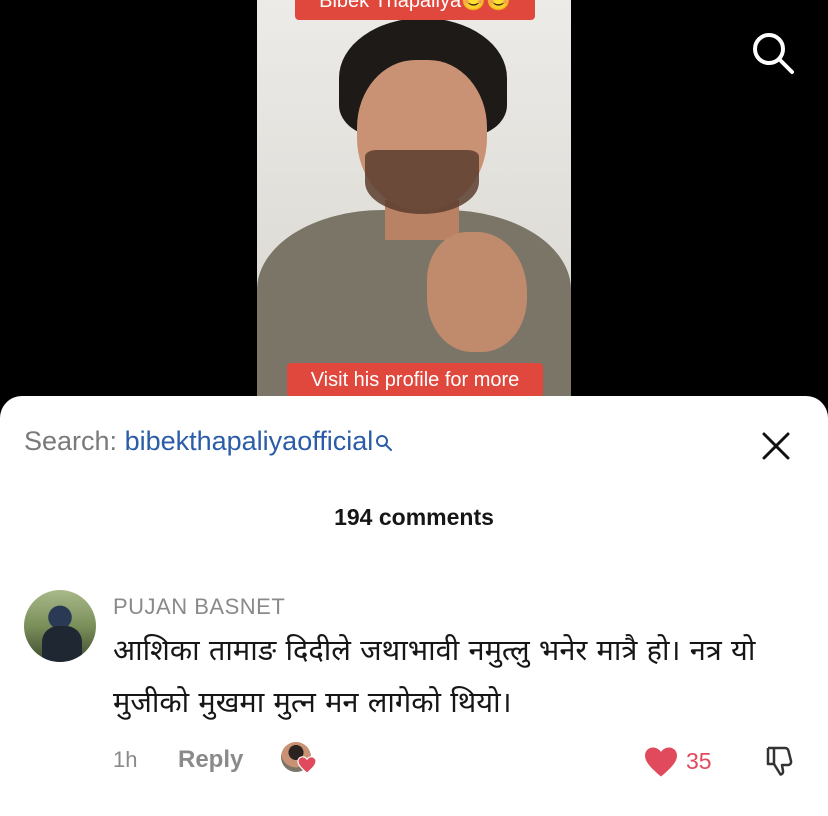  What do you see at coordinates (463, 762) in the screenshot?
I see `comment-meta: 1h Reply 35` at bounding box center [463, 762].